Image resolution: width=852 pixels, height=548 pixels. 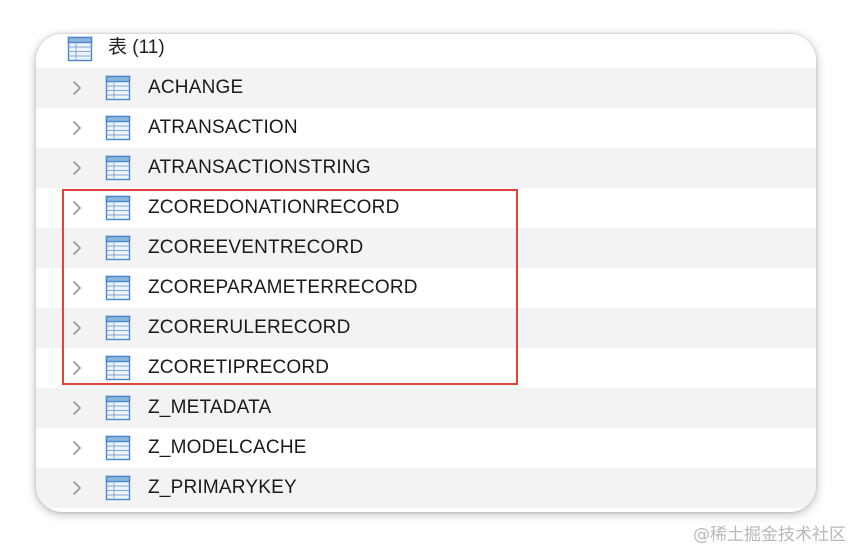 I want to click on table-row-zcoredonationrecord: ZCOREDONATIONRECORD, so click(x=426, y=208).